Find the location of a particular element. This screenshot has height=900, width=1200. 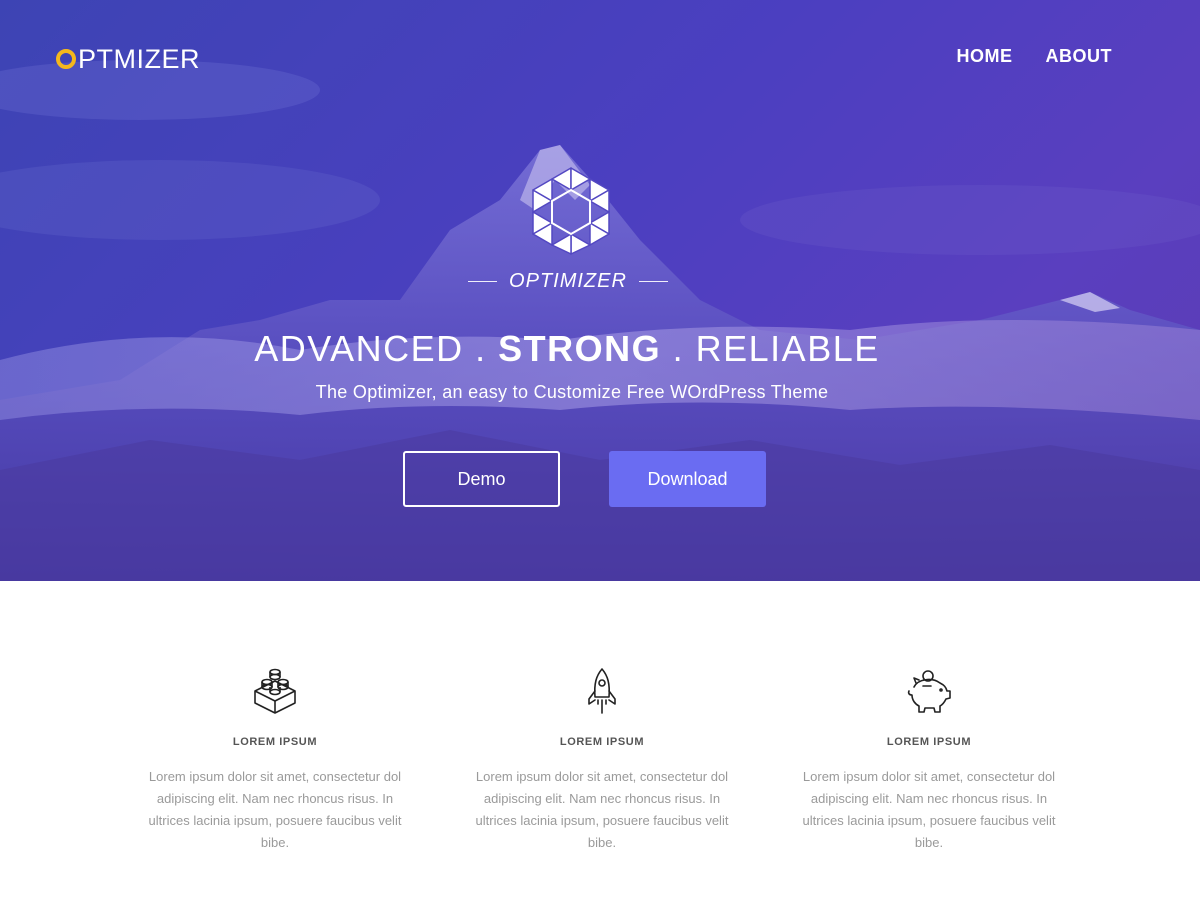

brand-row: OPTIMIZER is located at coordinates (568, 281).